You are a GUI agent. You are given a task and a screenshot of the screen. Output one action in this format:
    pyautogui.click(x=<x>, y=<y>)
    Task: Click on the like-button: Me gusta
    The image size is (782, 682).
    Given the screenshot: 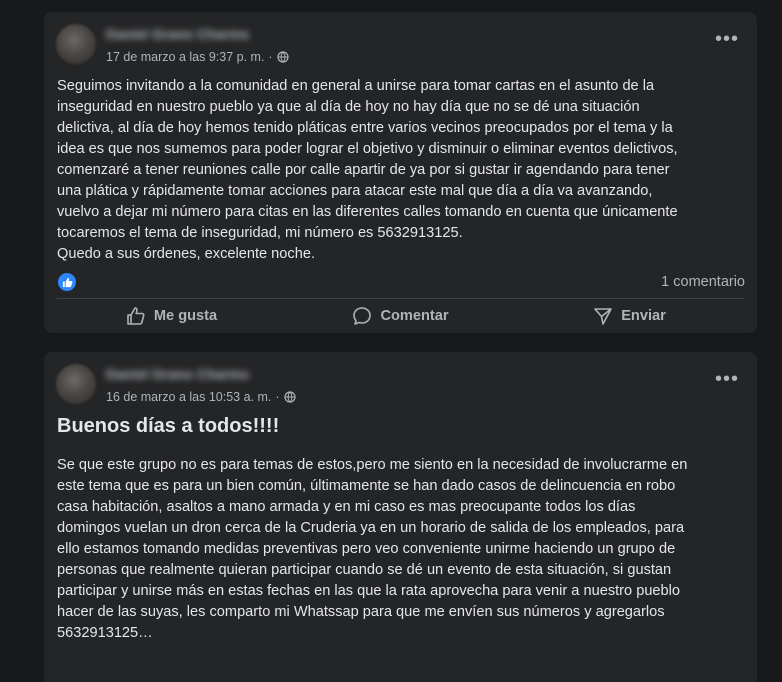 What is the action you would take?
    pyautogui.click(x=171, y=316)
    